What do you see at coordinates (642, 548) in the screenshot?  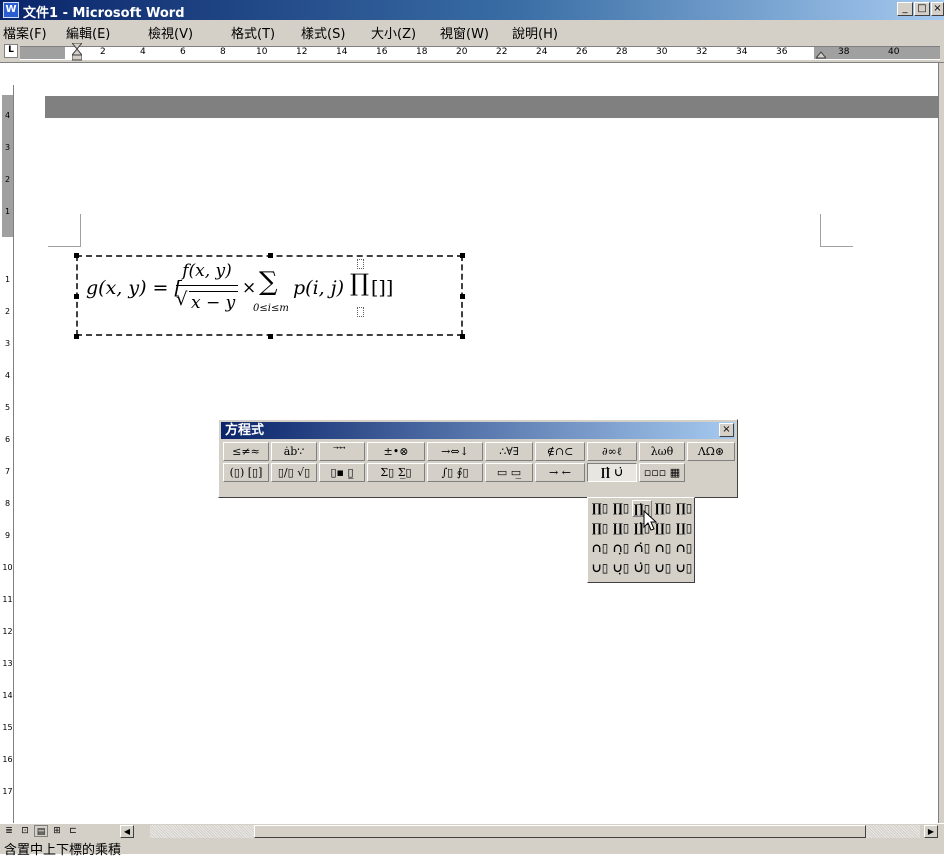 I see `palette-template-button: ∩̇▯` at bounding box center [642, 548].